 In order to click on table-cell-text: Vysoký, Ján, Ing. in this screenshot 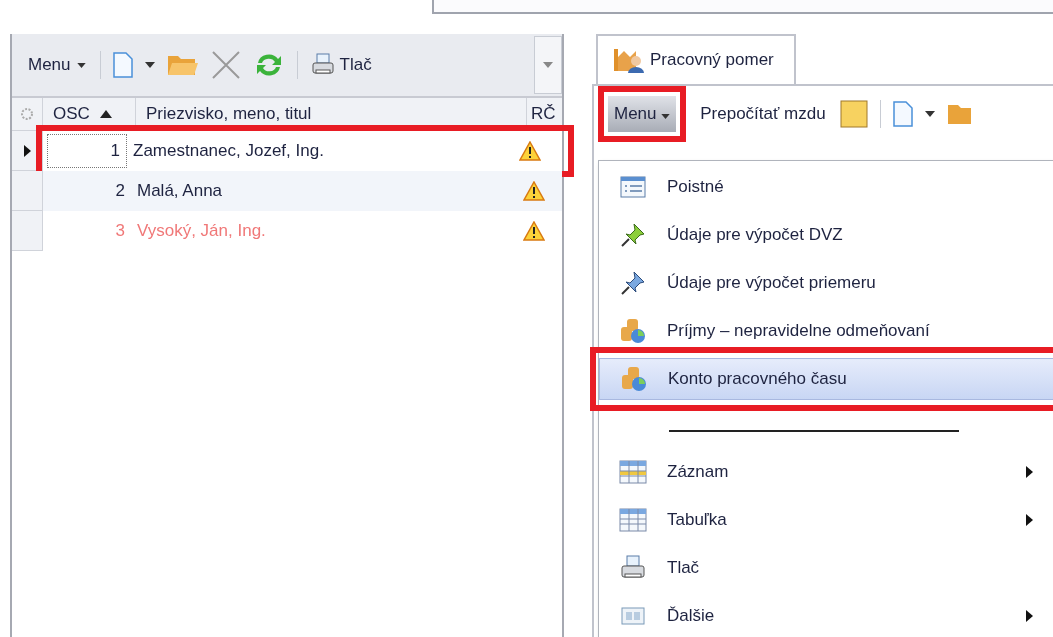, I will do `click(201, 231)`.